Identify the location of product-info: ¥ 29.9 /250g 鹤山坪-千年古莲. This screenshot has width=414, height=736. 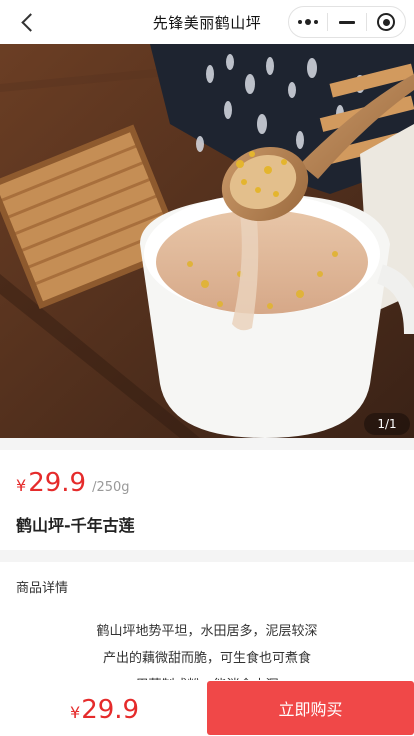
(207, 500).